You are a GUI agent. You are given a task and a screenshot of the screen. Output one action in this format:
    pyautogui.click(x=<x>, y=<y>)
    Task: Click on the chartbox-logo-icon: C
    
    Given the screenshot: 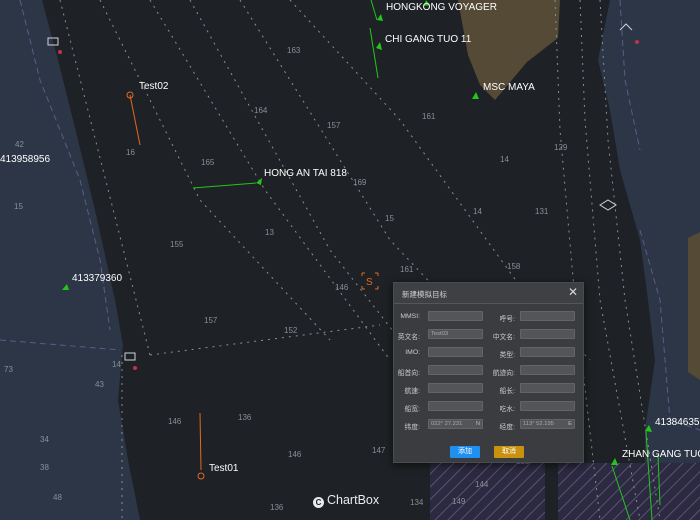 What is the action you would take?
    pyautogui.click(x=318, y=502)
    